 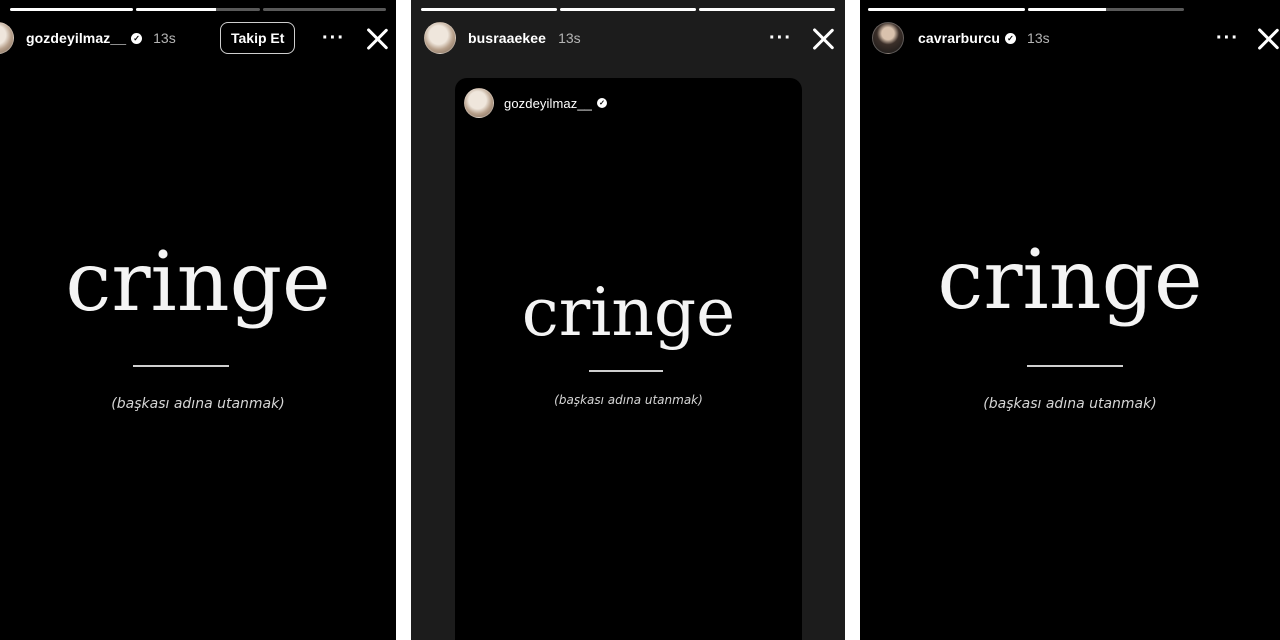 I want to click on shared-card-header: gozdeyilmaz__ ✓, so click(x=536, y=103).